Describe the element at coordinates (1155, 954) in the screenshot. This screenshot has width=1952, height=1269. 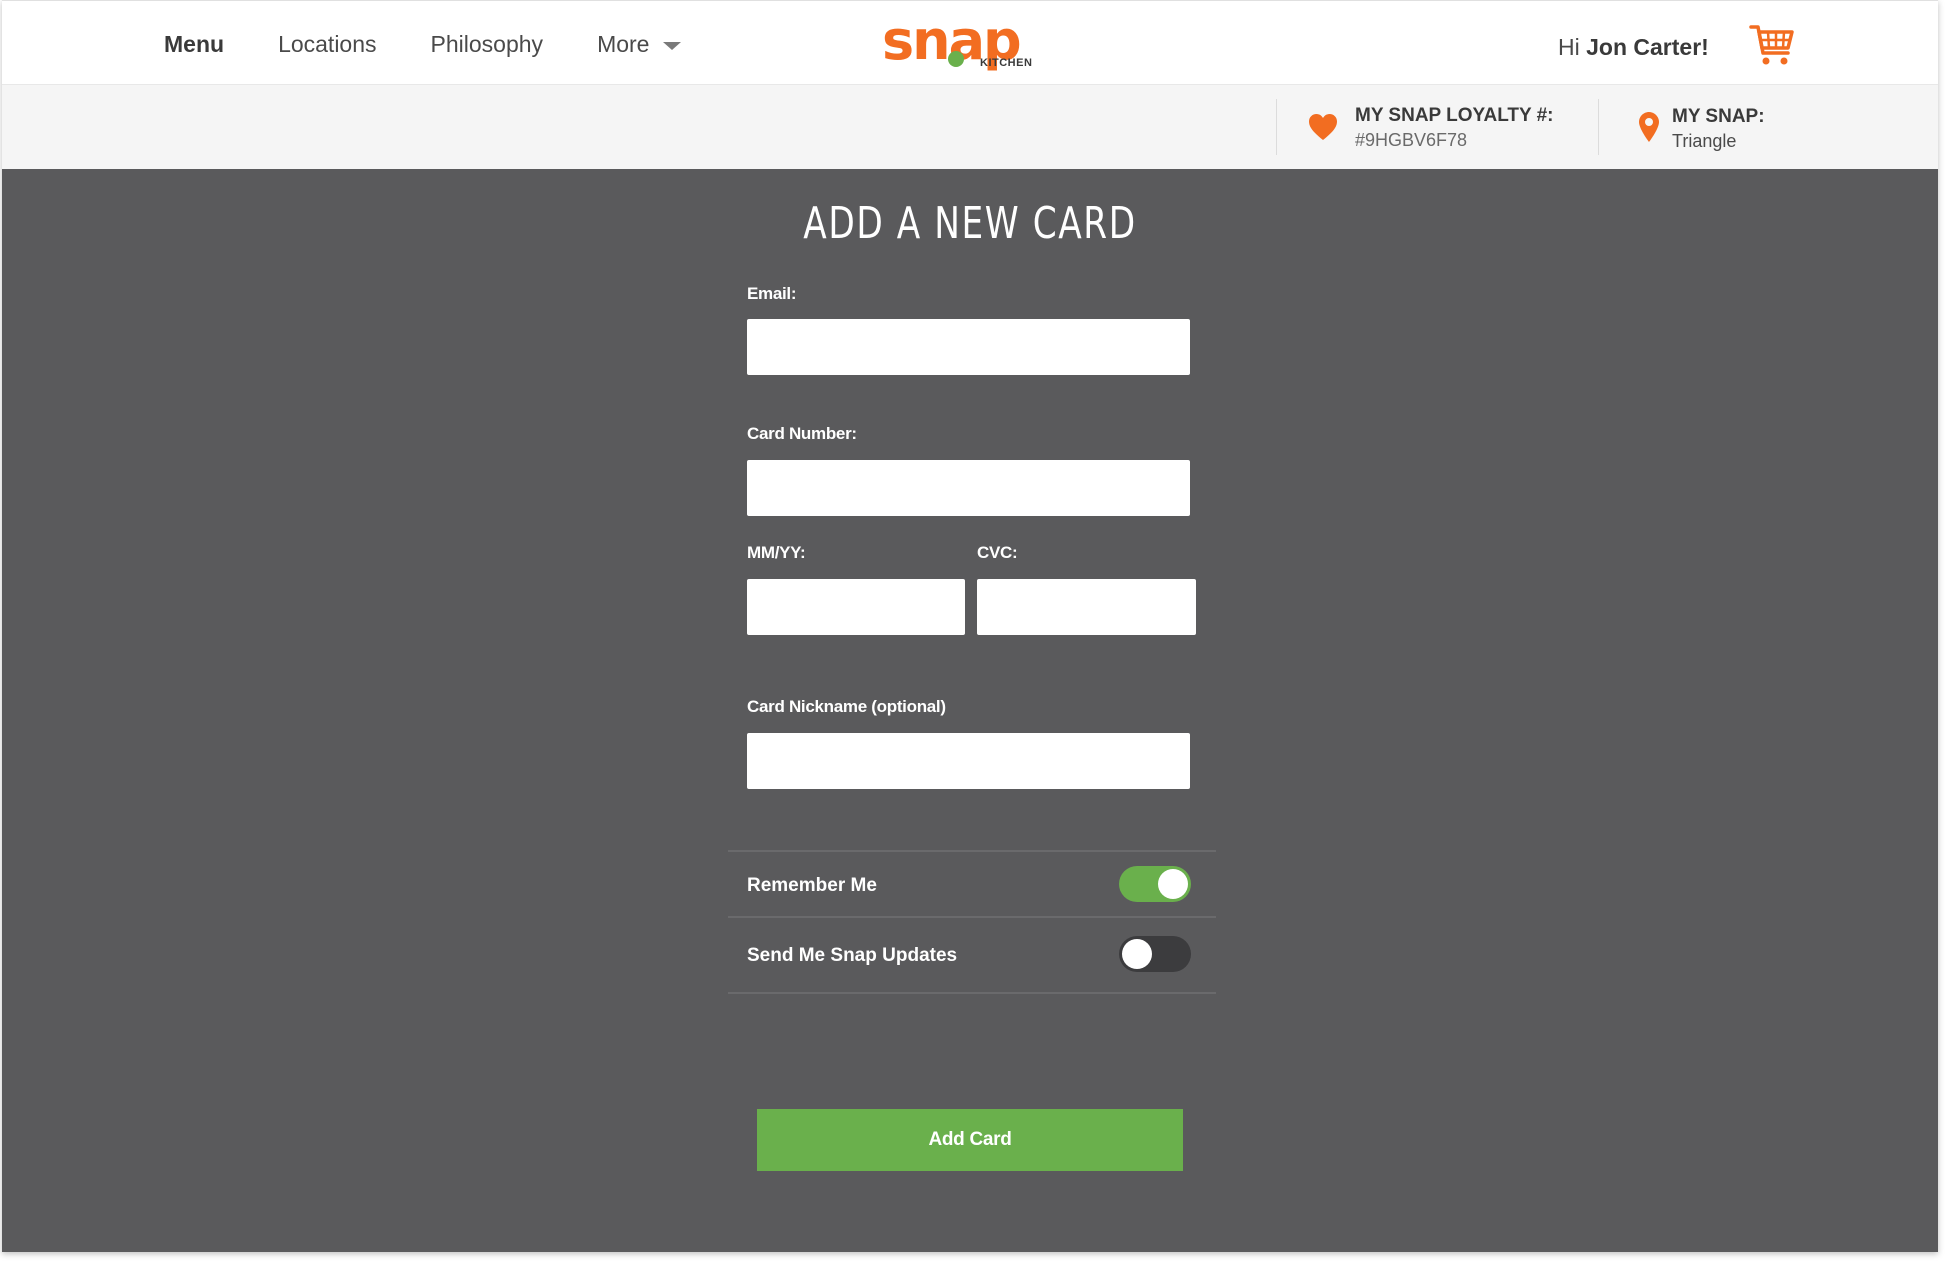
I see `snap-updates-toggle` at that location.